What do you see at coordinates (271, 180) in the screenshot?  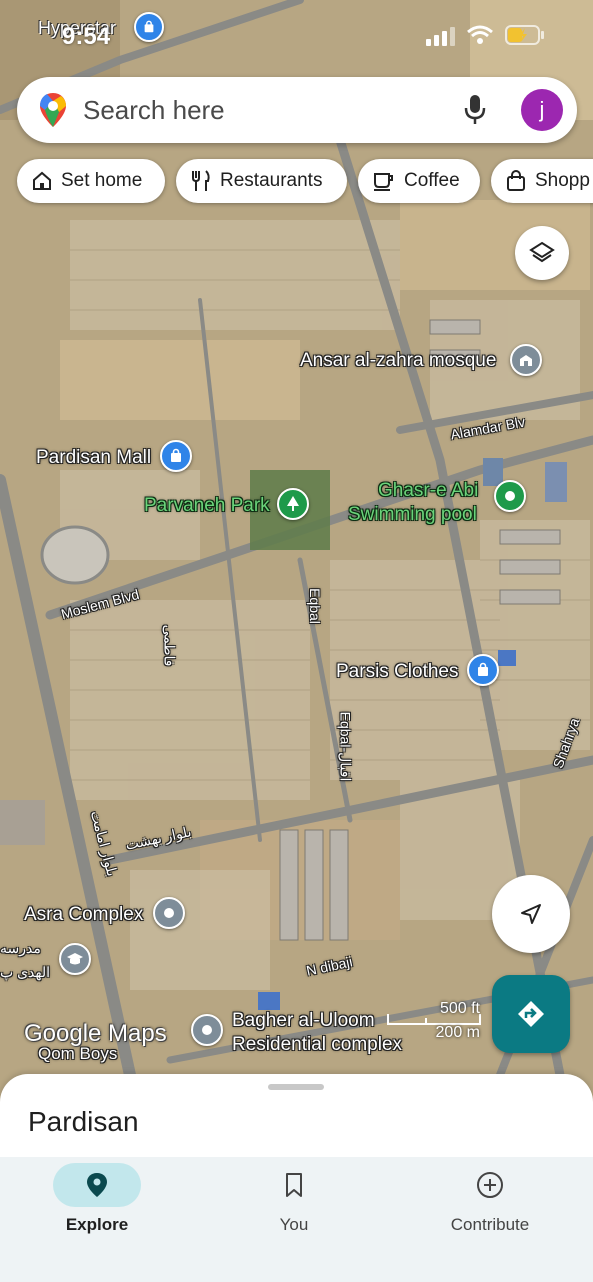 I see `chip-label: Restaurants` at bounding box center [271, 180].